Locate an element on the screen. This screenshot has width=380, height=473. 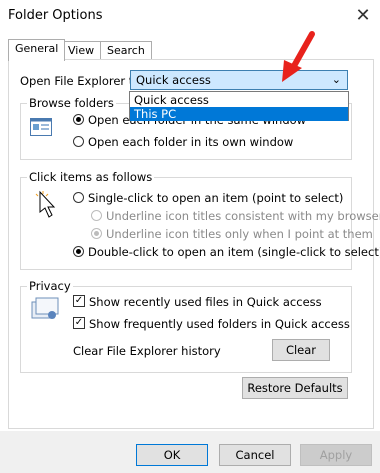
recent-files-label: Show recently used files in Quick access is located at coordinates (205, 302).